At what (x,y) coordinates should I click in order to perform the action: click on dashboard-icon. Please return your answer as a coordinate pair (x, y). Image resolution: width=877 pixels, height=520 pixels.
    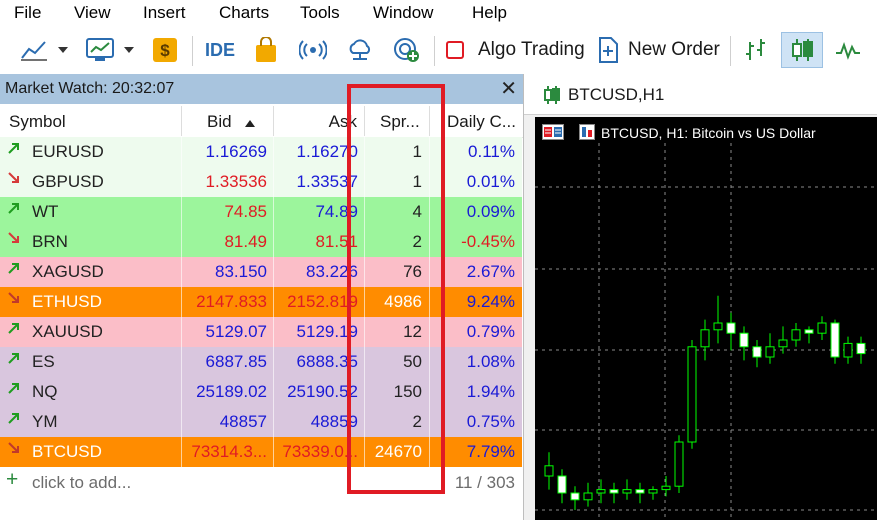
    Looking at the image, I should click on (100, 50).